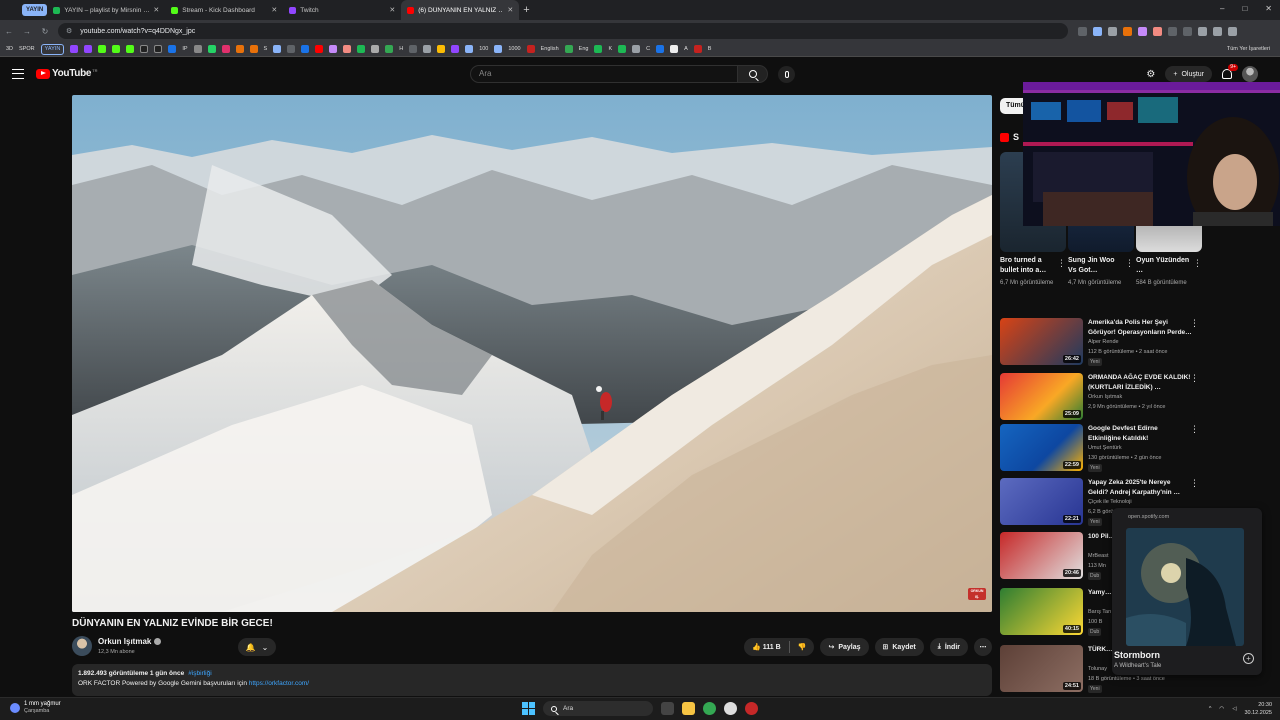 This screenshot has width=1280, height=720. What do you see at coordinates (1222, 8) in the screenshot?
I see `minimize-button: –` at bounding box center [1222, 8].